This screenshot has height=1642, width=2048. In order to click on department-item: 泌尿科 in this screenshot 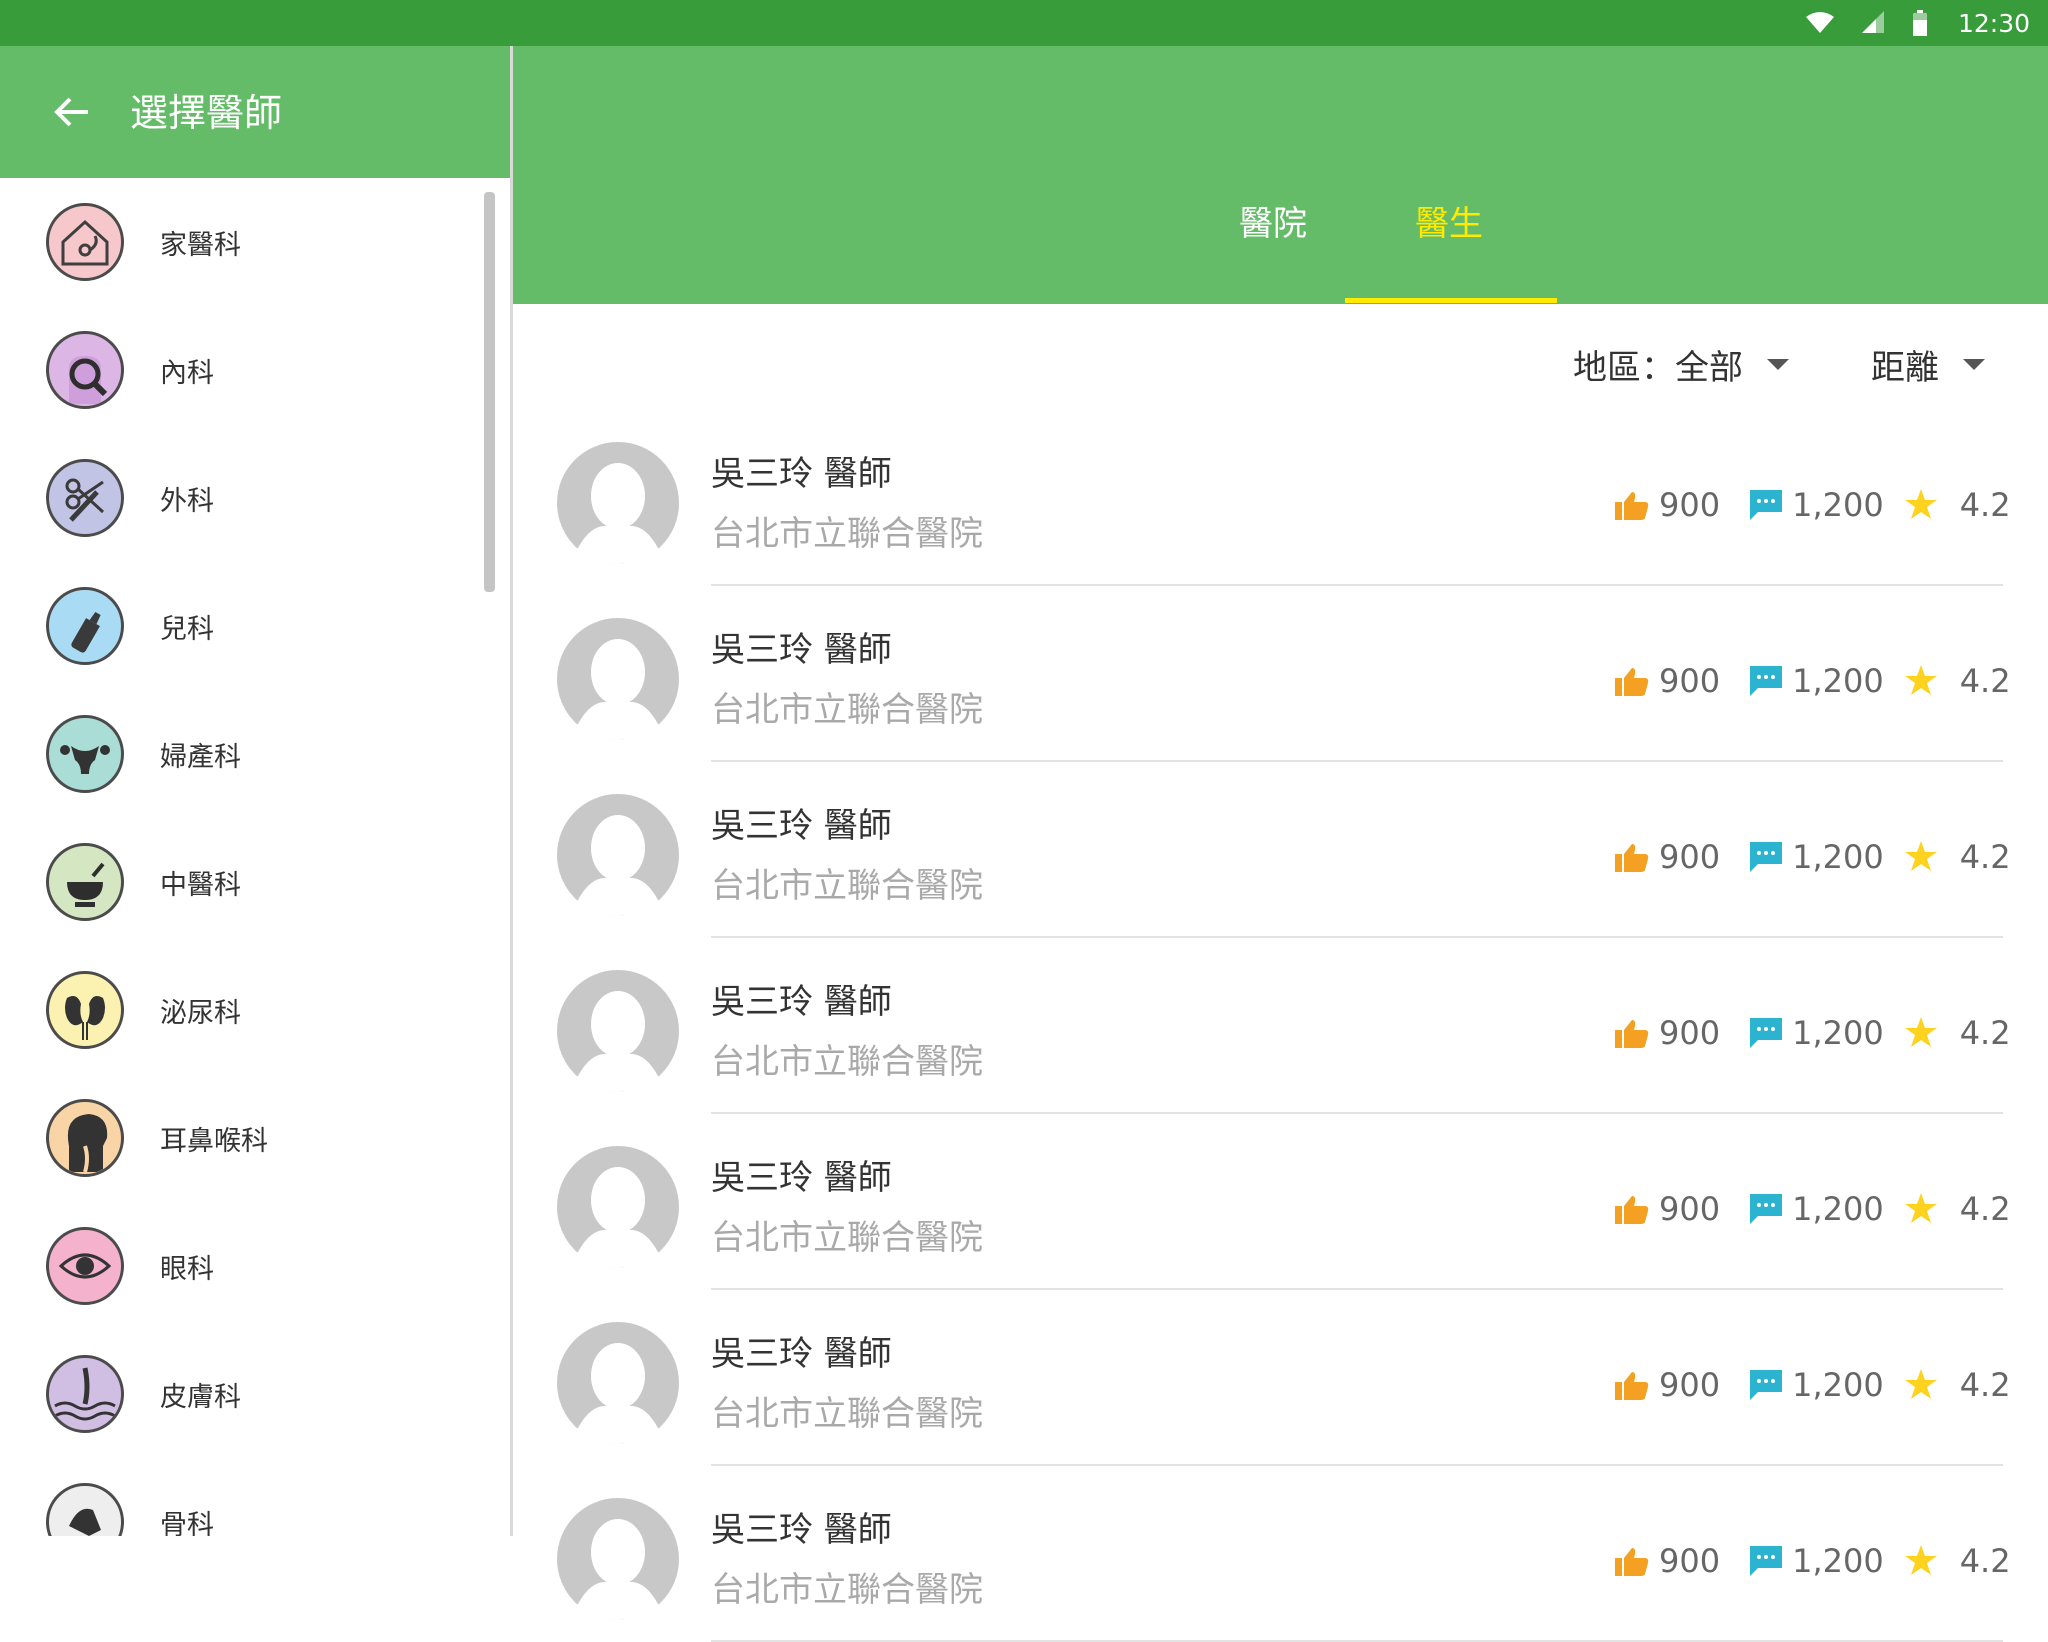, I will do `click(255, 1010)`.